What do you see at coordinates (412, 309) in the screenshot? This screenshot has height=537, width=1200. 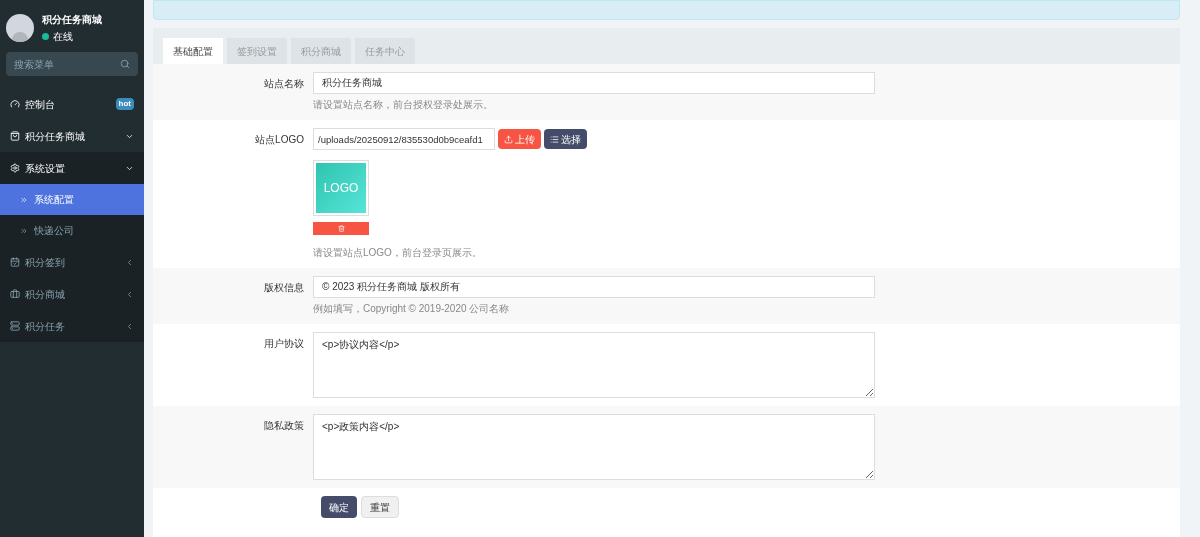 I see `help-text: 例如填写，Copyright © 2019-2020 公司名称` at bounding box center [412, 309].